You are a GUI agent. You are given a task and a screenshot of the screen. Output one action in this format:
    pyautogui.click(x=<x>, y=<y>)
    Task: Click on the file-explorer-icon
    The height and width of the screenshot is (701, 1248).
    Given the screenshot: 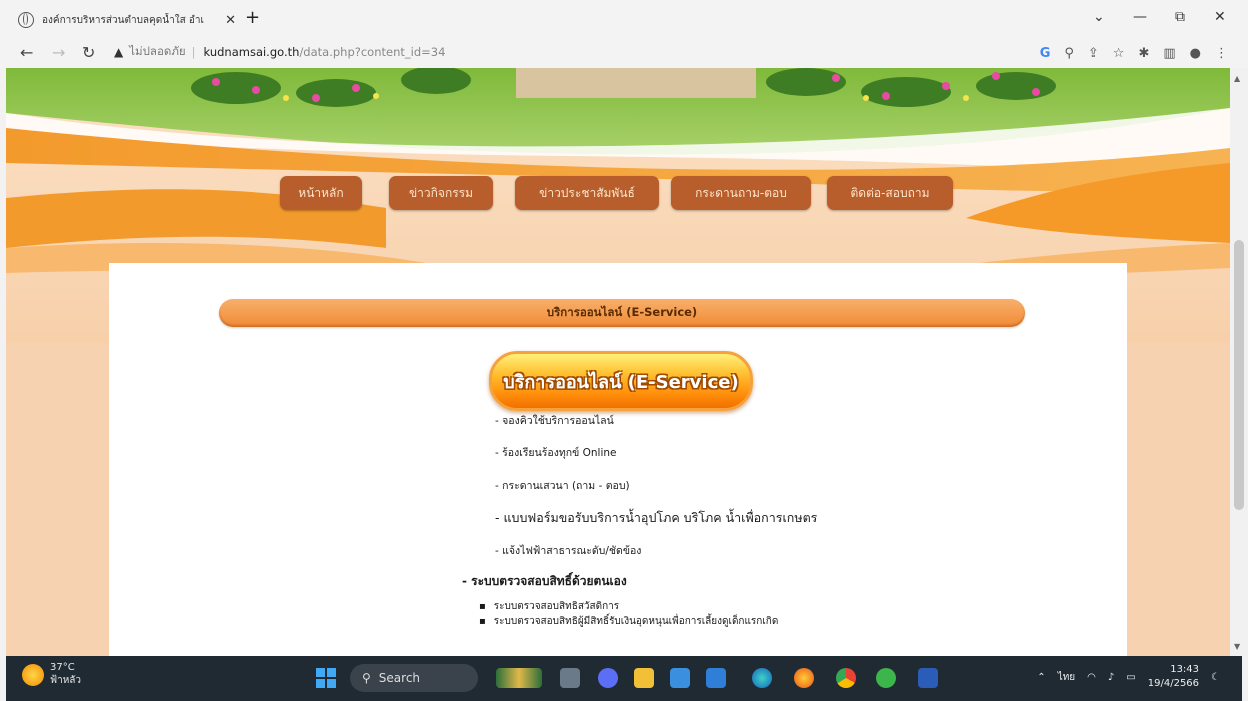 What is the action you would take?
    pyautogui.click(x=644, y=678)
    